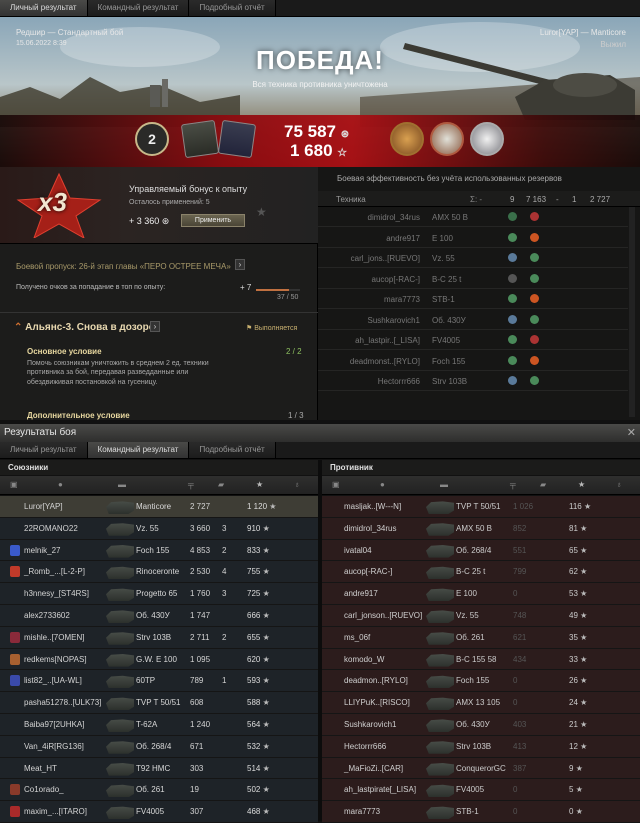  Describe the element at coordinates (159, 637) in the screenshot. I see `ally-row: mishle..[7OMEN] Strv 103B 2 711 2 655 ★` at that location.